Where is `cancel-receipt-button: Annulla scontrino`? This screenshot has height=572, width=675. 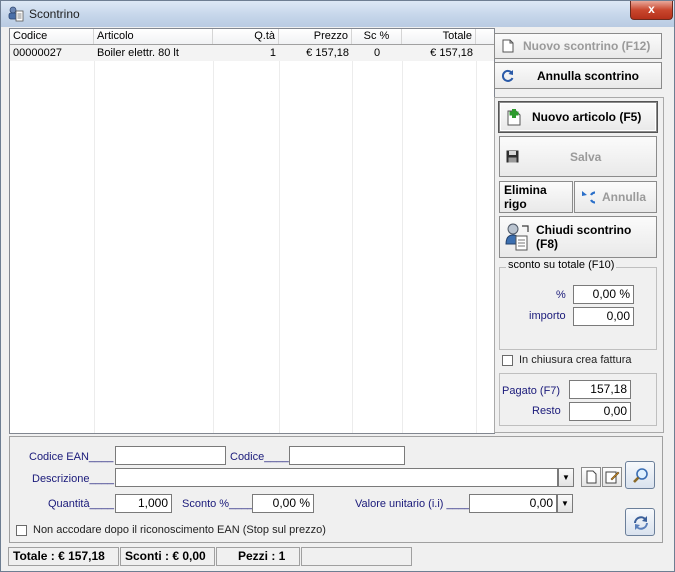
cancel-receipt-button: Annulla scontrino is located at coordinates (578, 75).